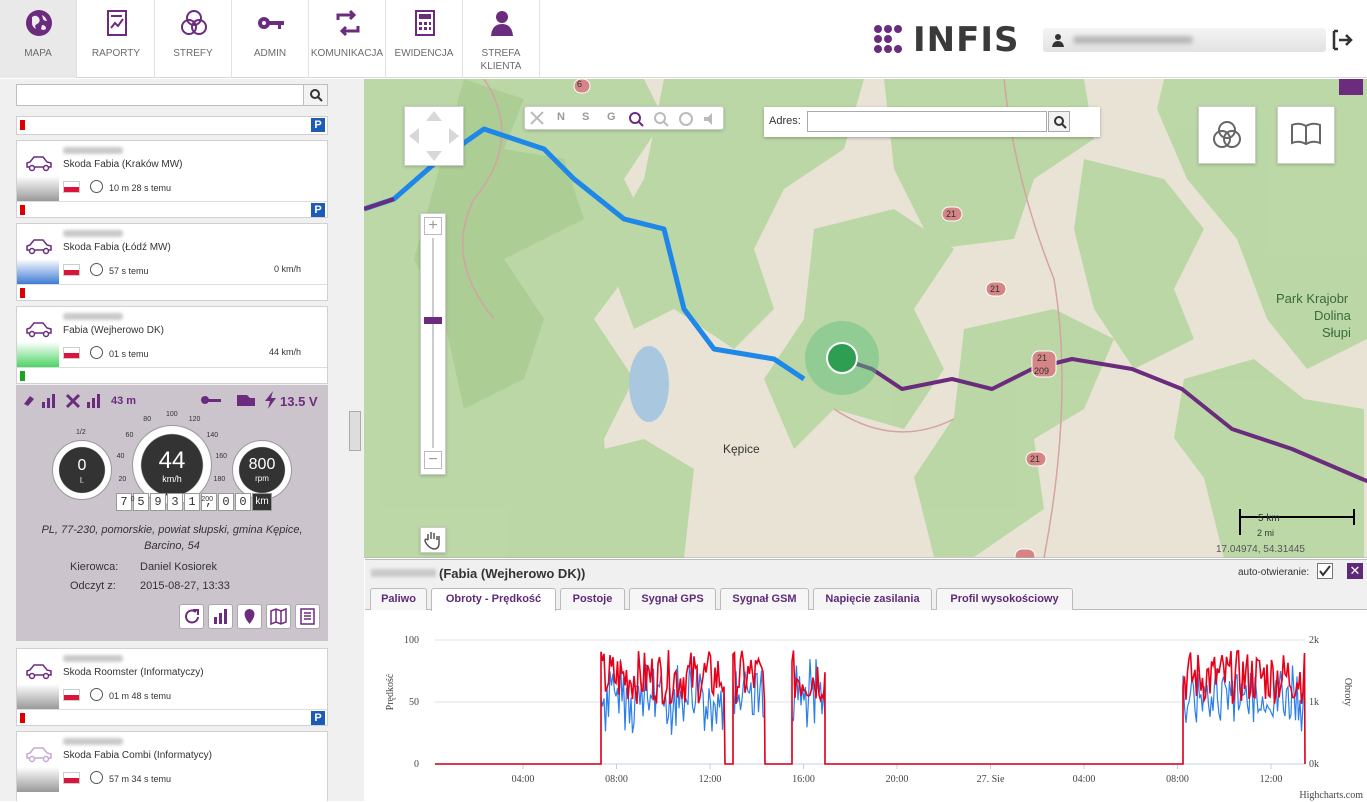 The image size is (1367, 802). I want to click on vehicle-card-partial: P, so click(172, 125).